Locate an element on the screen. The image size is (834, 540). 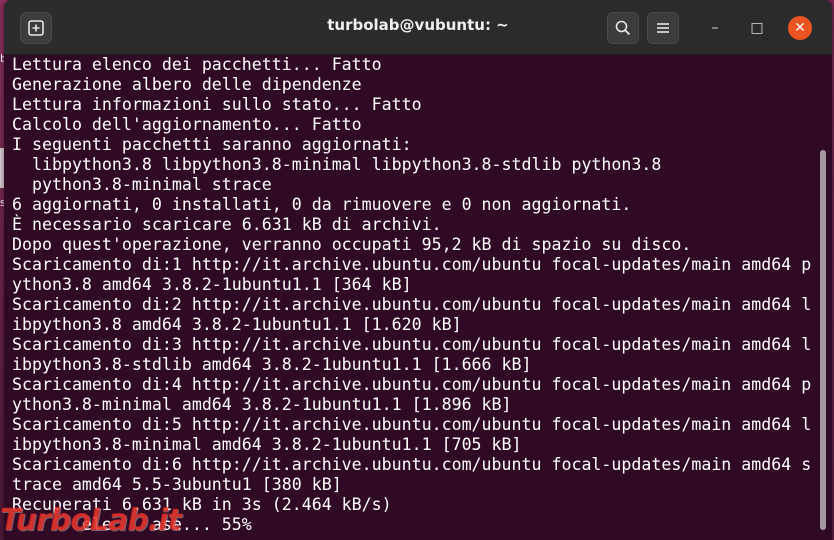
title-bar: turbolab@vubuntu: ~ – □ ✕ is located at coordinates (418, 27).